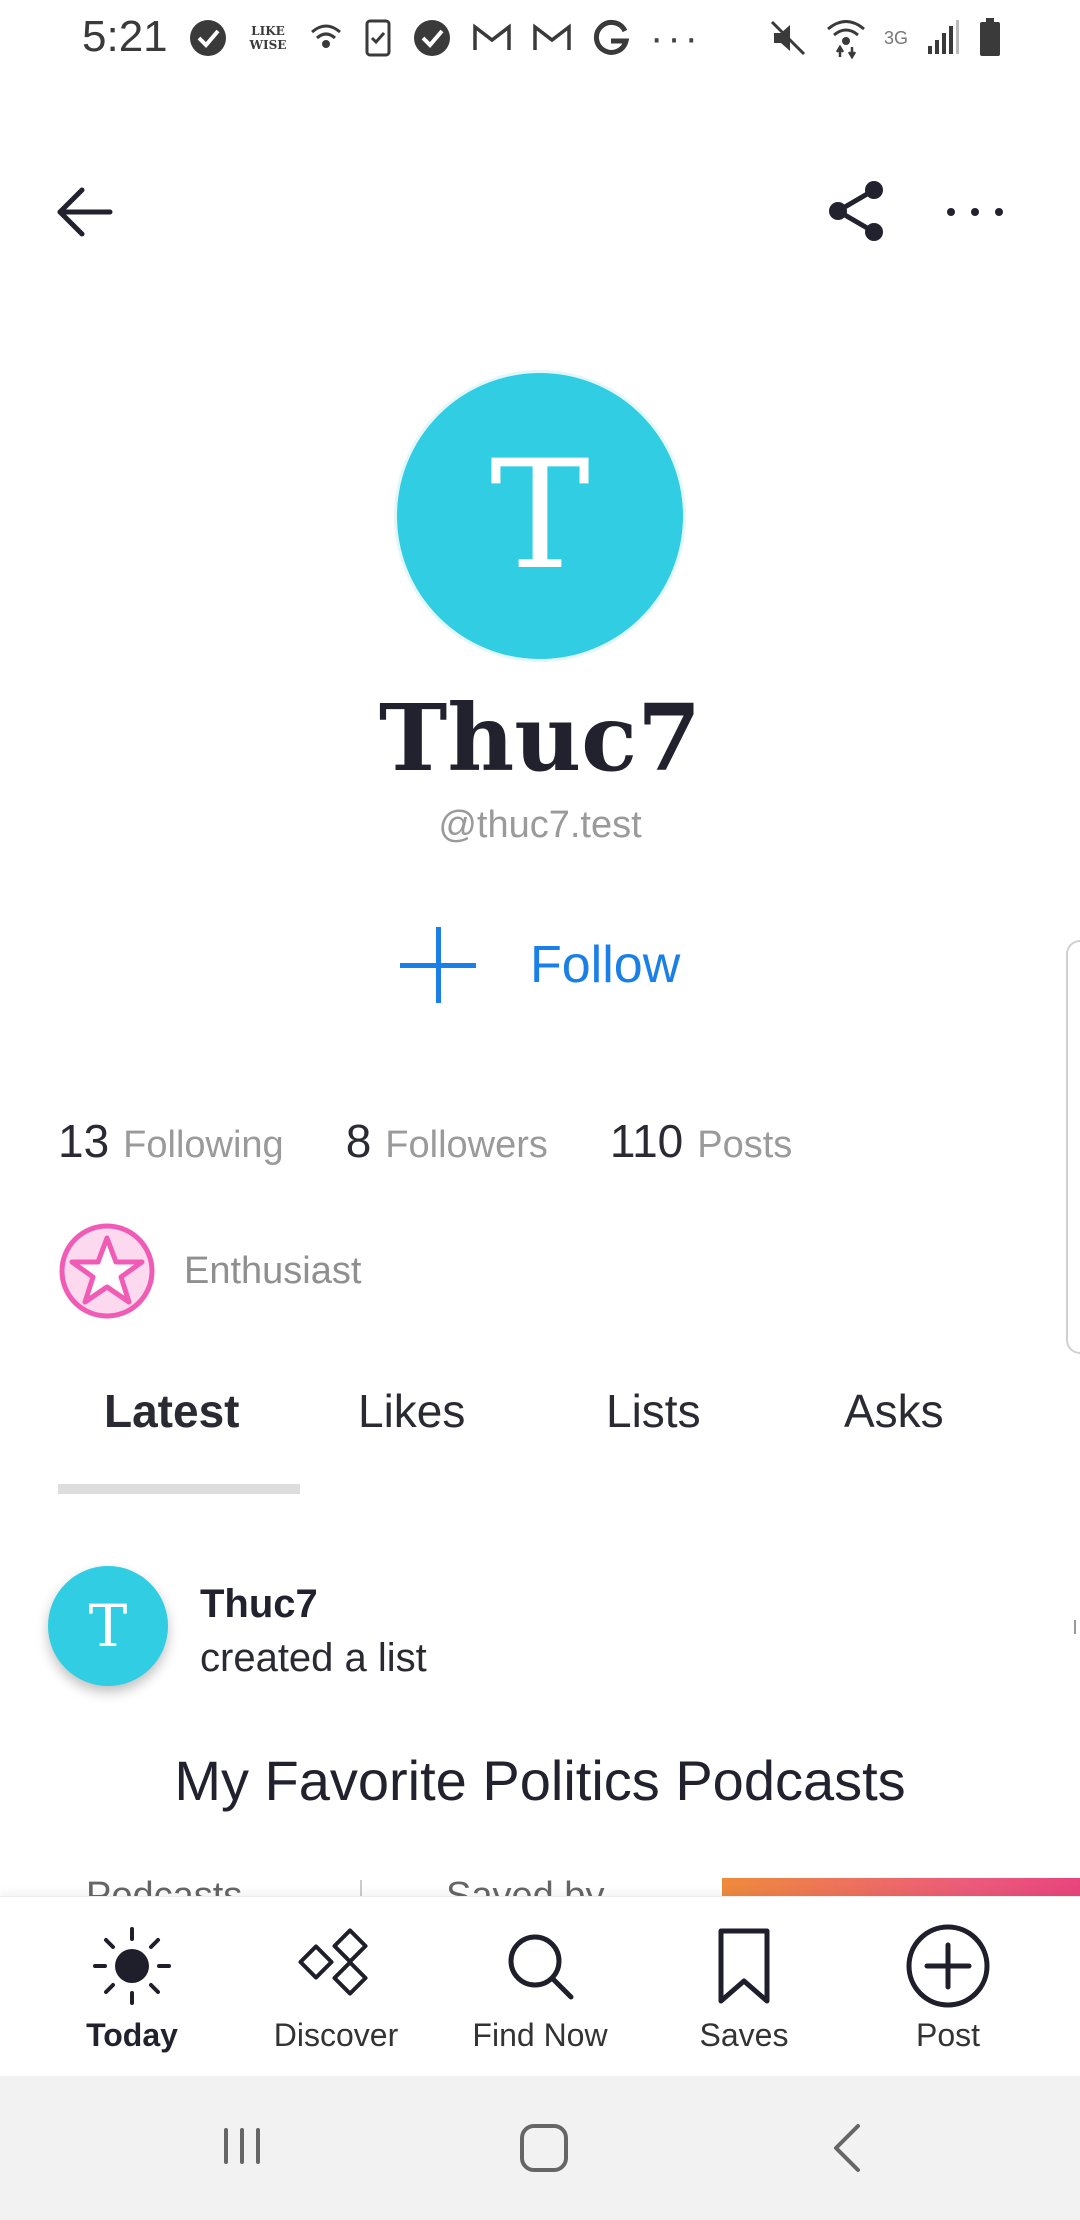 The height and width of the screenshot is (2220, 1080). Describe the element at coordinates (107, 1271) in the screenshot. I see `star-badge-icon` at that location.